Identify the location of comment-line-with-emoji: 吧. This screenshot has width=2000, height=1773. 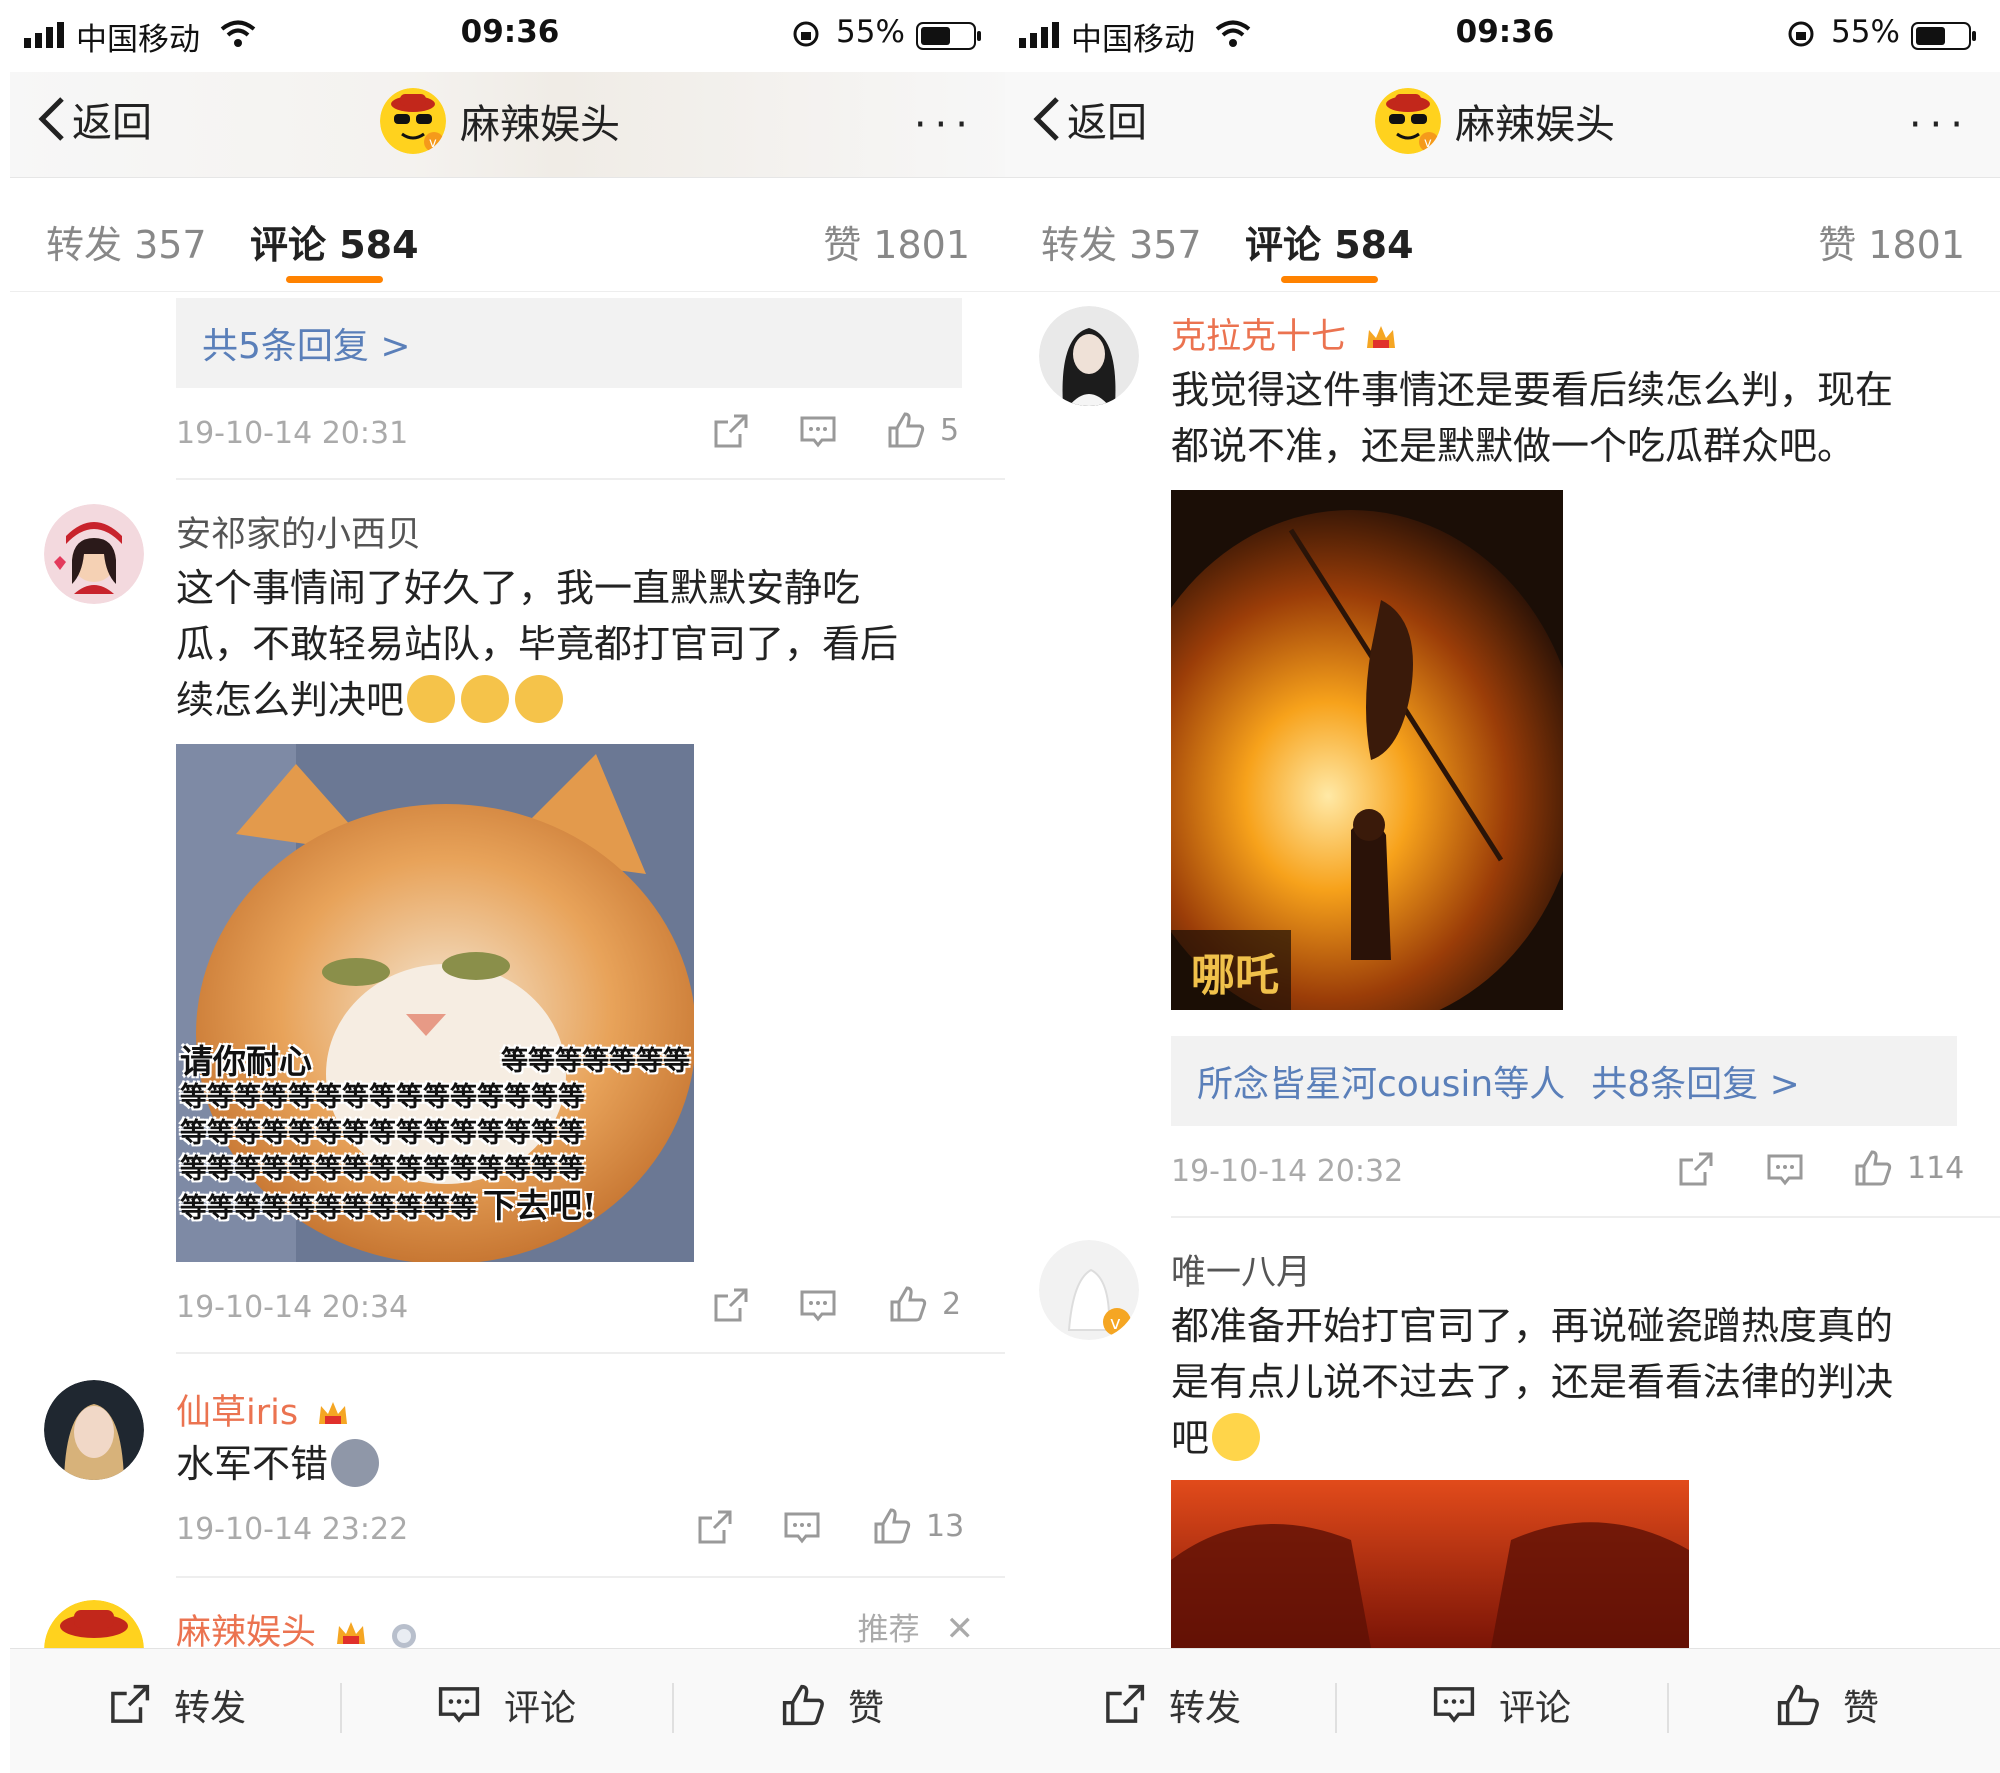
(1571, 1438).